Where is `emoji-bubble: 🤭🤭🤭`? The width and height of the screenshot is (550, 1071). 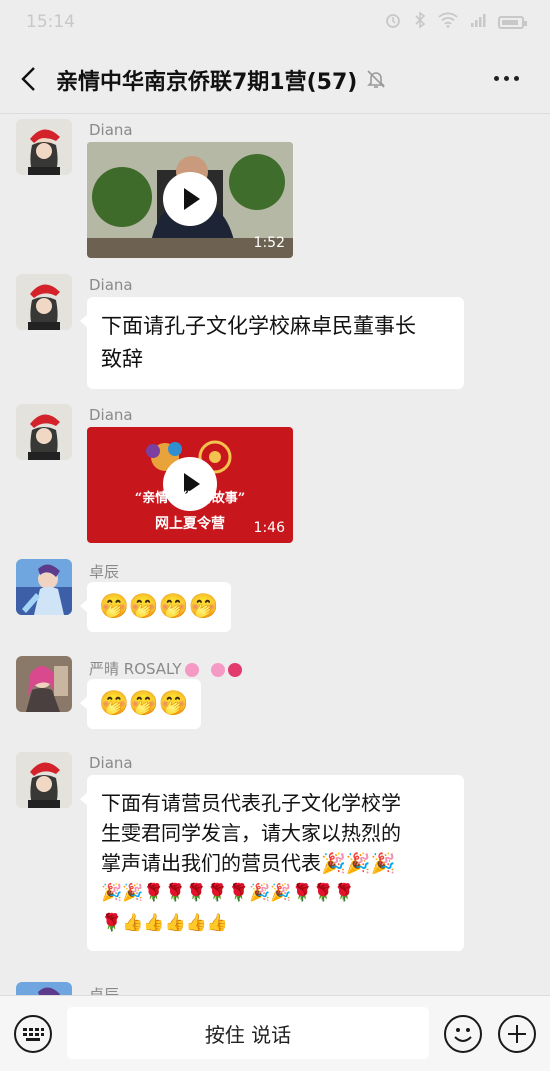 emoji-bubble: 🤭🤭🤭 is located at coordinates (140, 704).